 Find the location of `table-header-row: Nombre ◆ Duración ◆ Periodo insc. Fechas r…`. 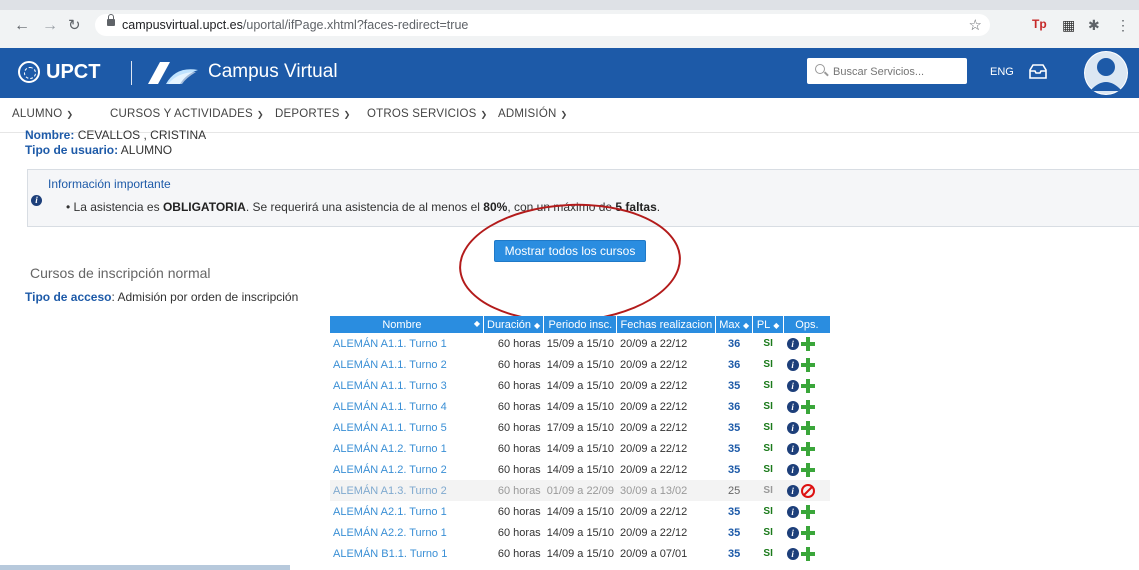

table-header-row: Nombre ◆ Duración ◆ Periodo insc. Fechas r… is located at coordinates (580, 324).